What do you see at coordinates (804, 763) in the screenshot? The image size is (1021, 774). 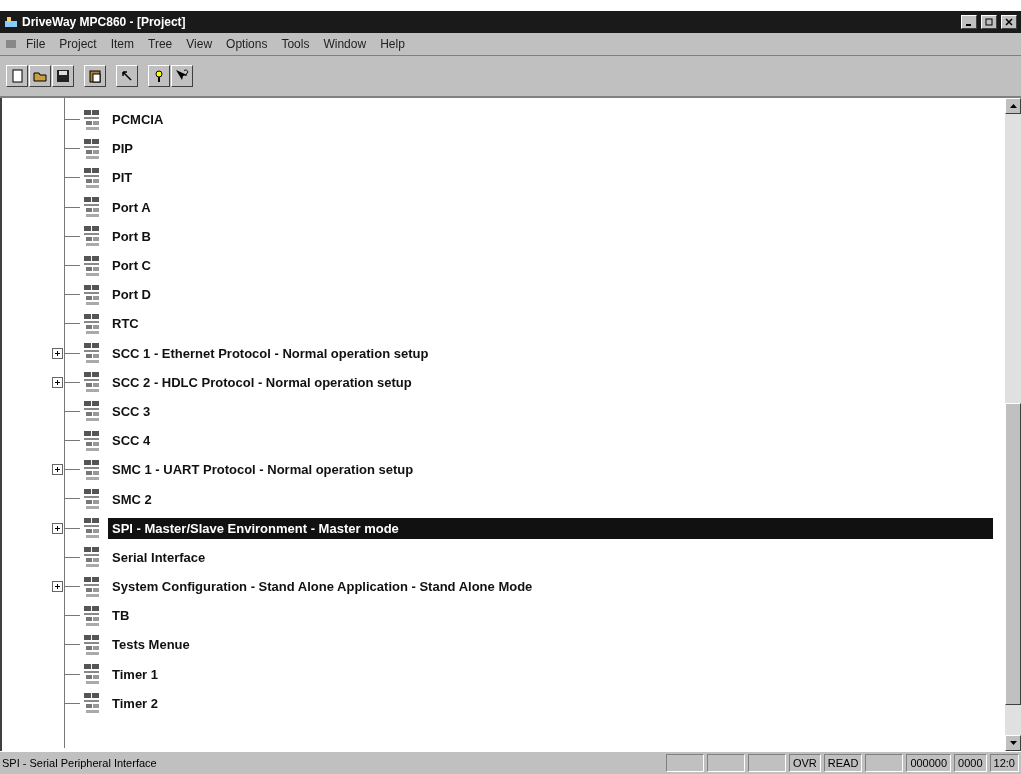 I see `status-panel: OVR` at bounding box center [804, 763].